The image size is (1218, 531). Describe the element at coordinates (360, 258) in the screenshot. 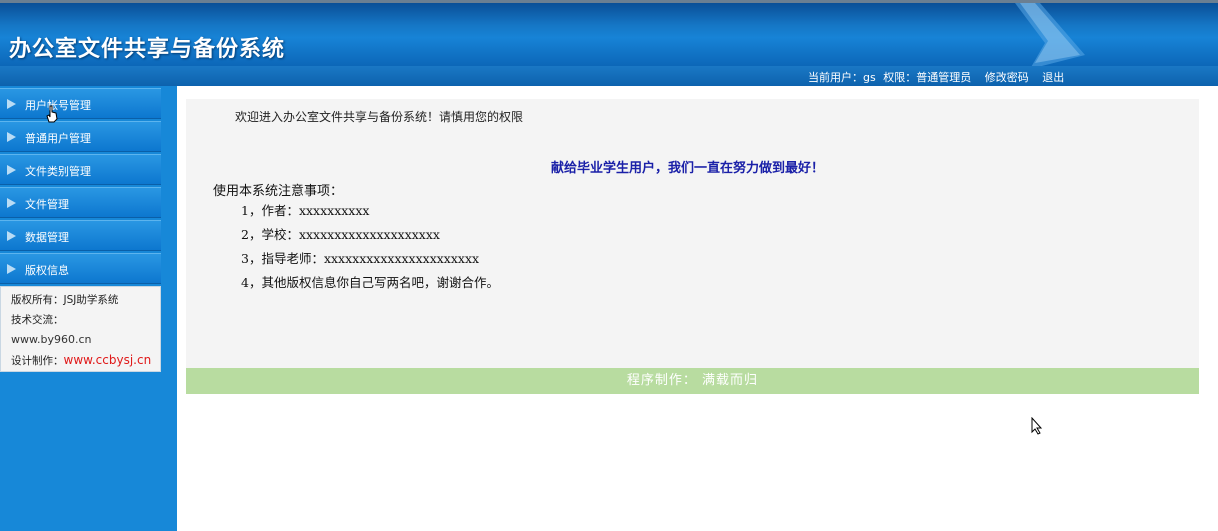

I see `list-item: 3，指导老师：xxxxxxxxxxxxxxxxxxxxxx` at that location.